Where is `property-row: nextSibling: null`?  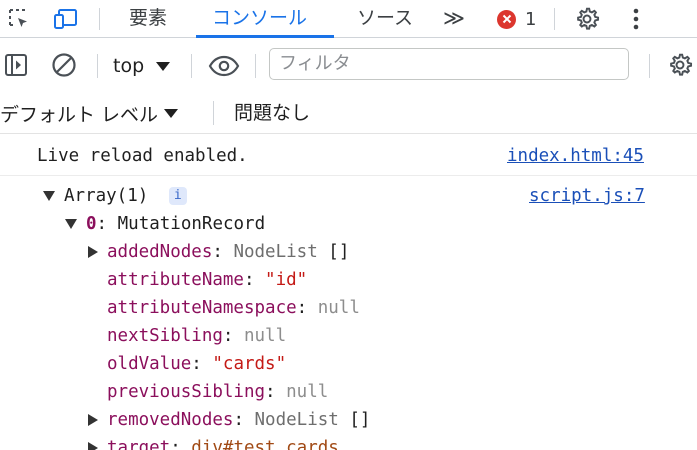
property-row: nextSibling: null is located at coordinates (196, 336).